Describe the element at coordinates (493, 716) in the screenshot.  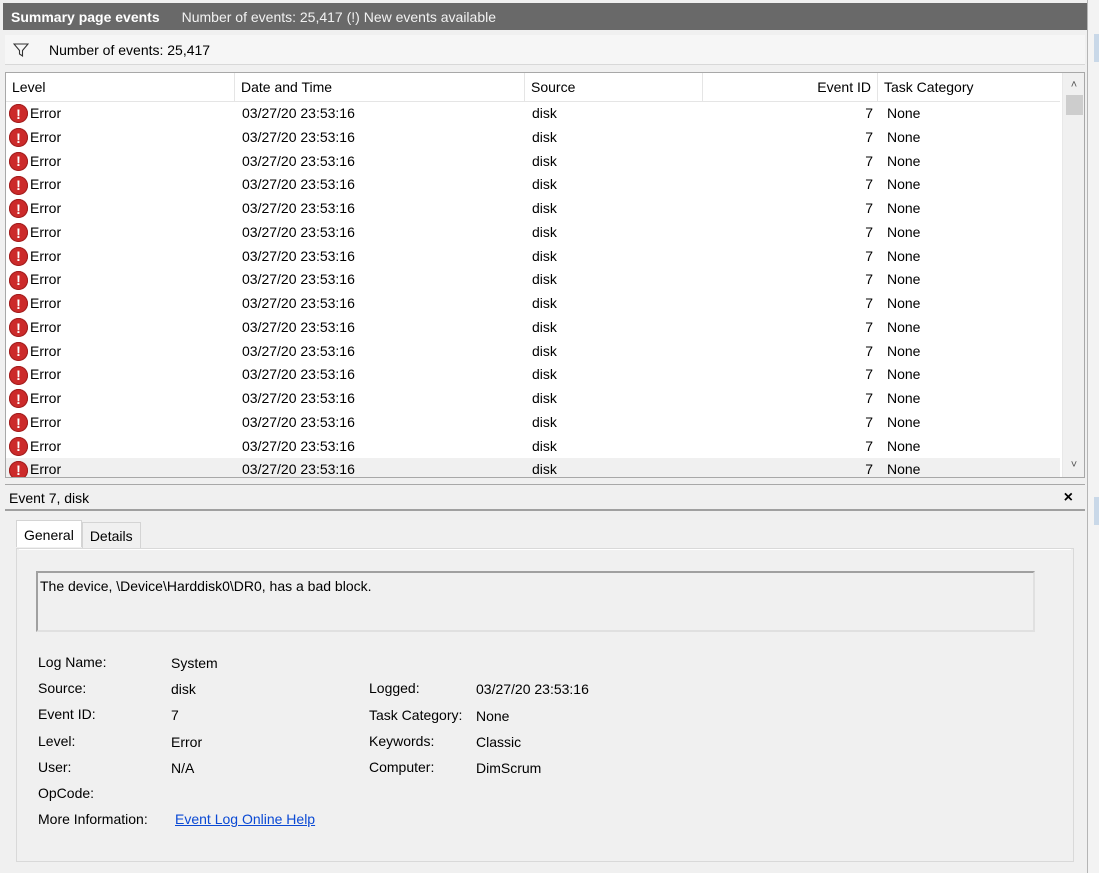
I see `task-category-value: None` at that location.